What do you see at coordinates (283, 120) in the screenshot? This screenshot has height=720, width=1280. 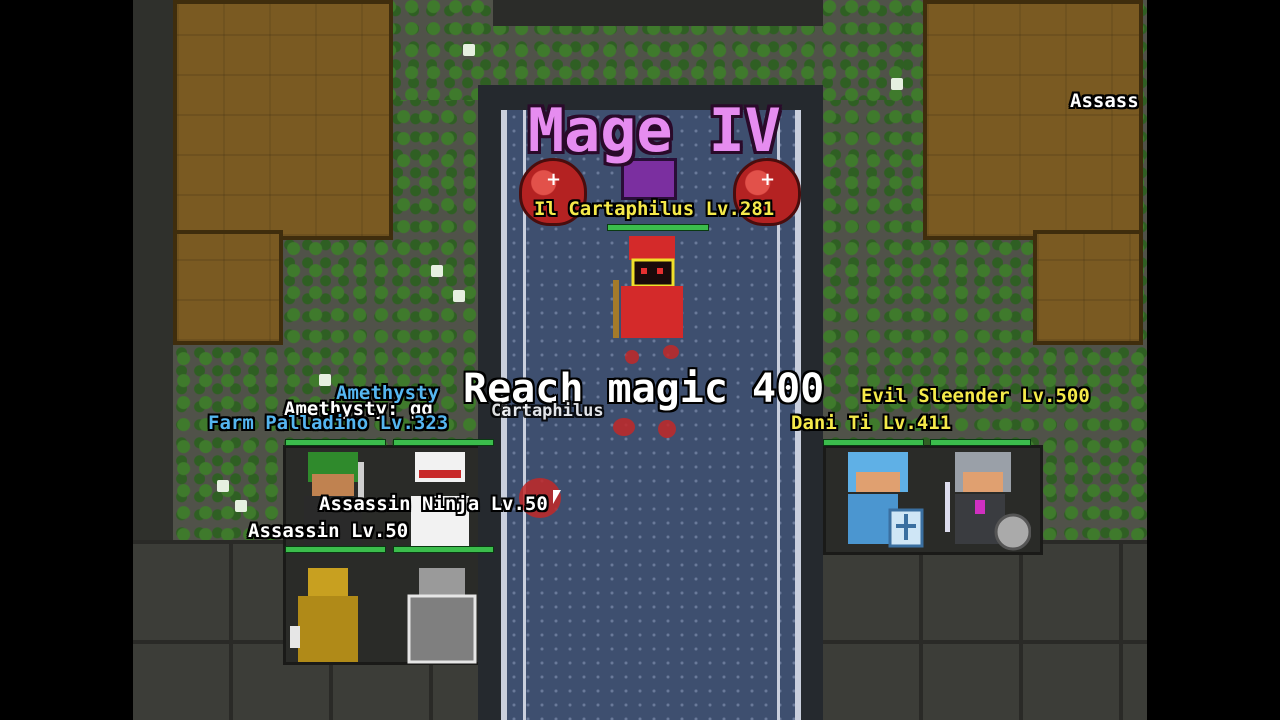 I see `dirt-patch-left` at bounding box center [283, 120].